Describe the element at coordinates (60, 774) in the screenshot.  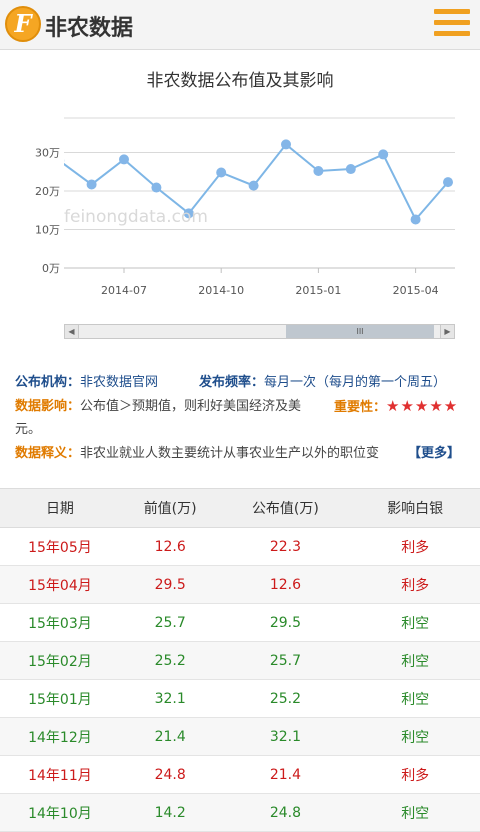
I see `cell-date: 14年11月` at that location.